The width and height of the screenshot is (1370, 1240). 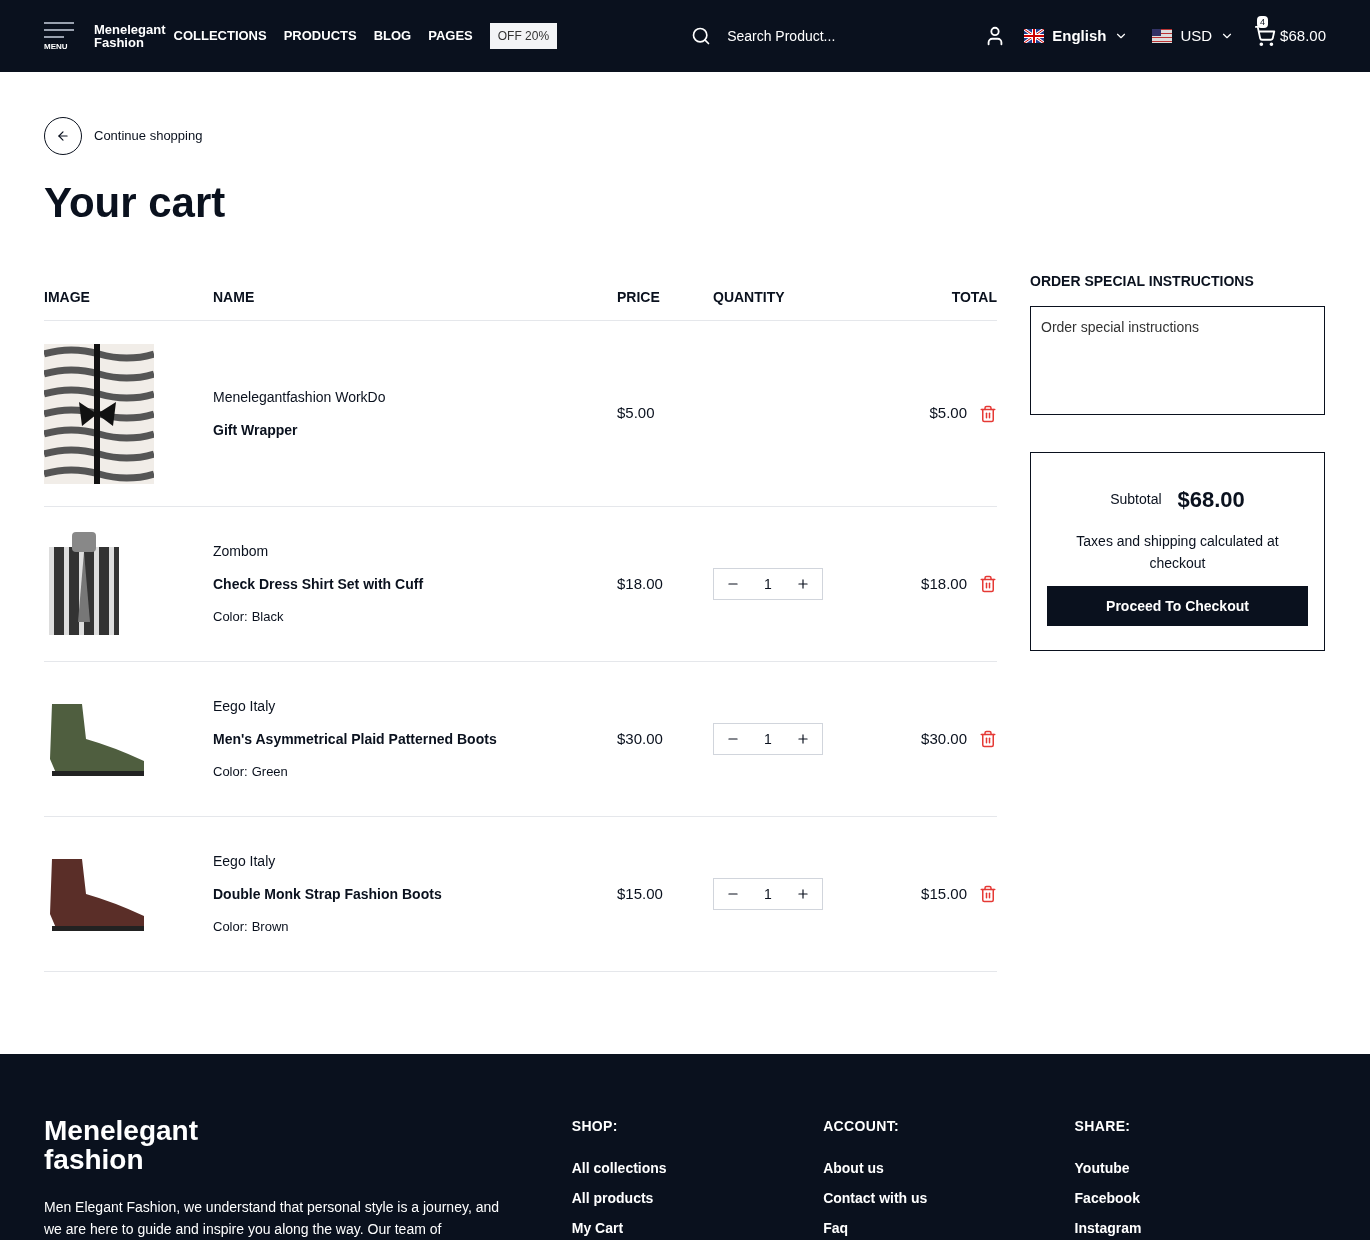 I want to click on tax-note: Taxes and shipping calculated at checkout, so click(x=1177, y=552).